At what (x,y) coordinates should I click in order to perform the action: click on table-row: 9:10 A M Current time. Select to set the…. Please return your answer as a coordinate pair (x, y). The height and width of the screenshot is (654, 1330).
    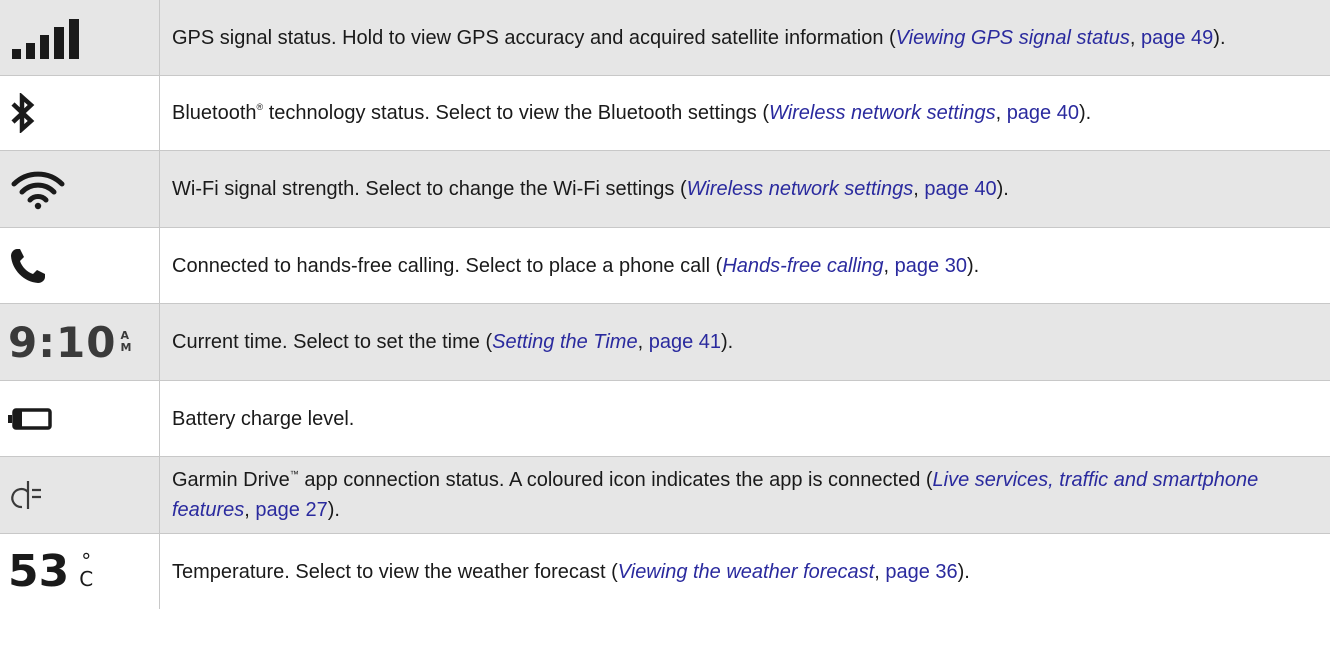
    Looking at the image, I should click on (665, 342).